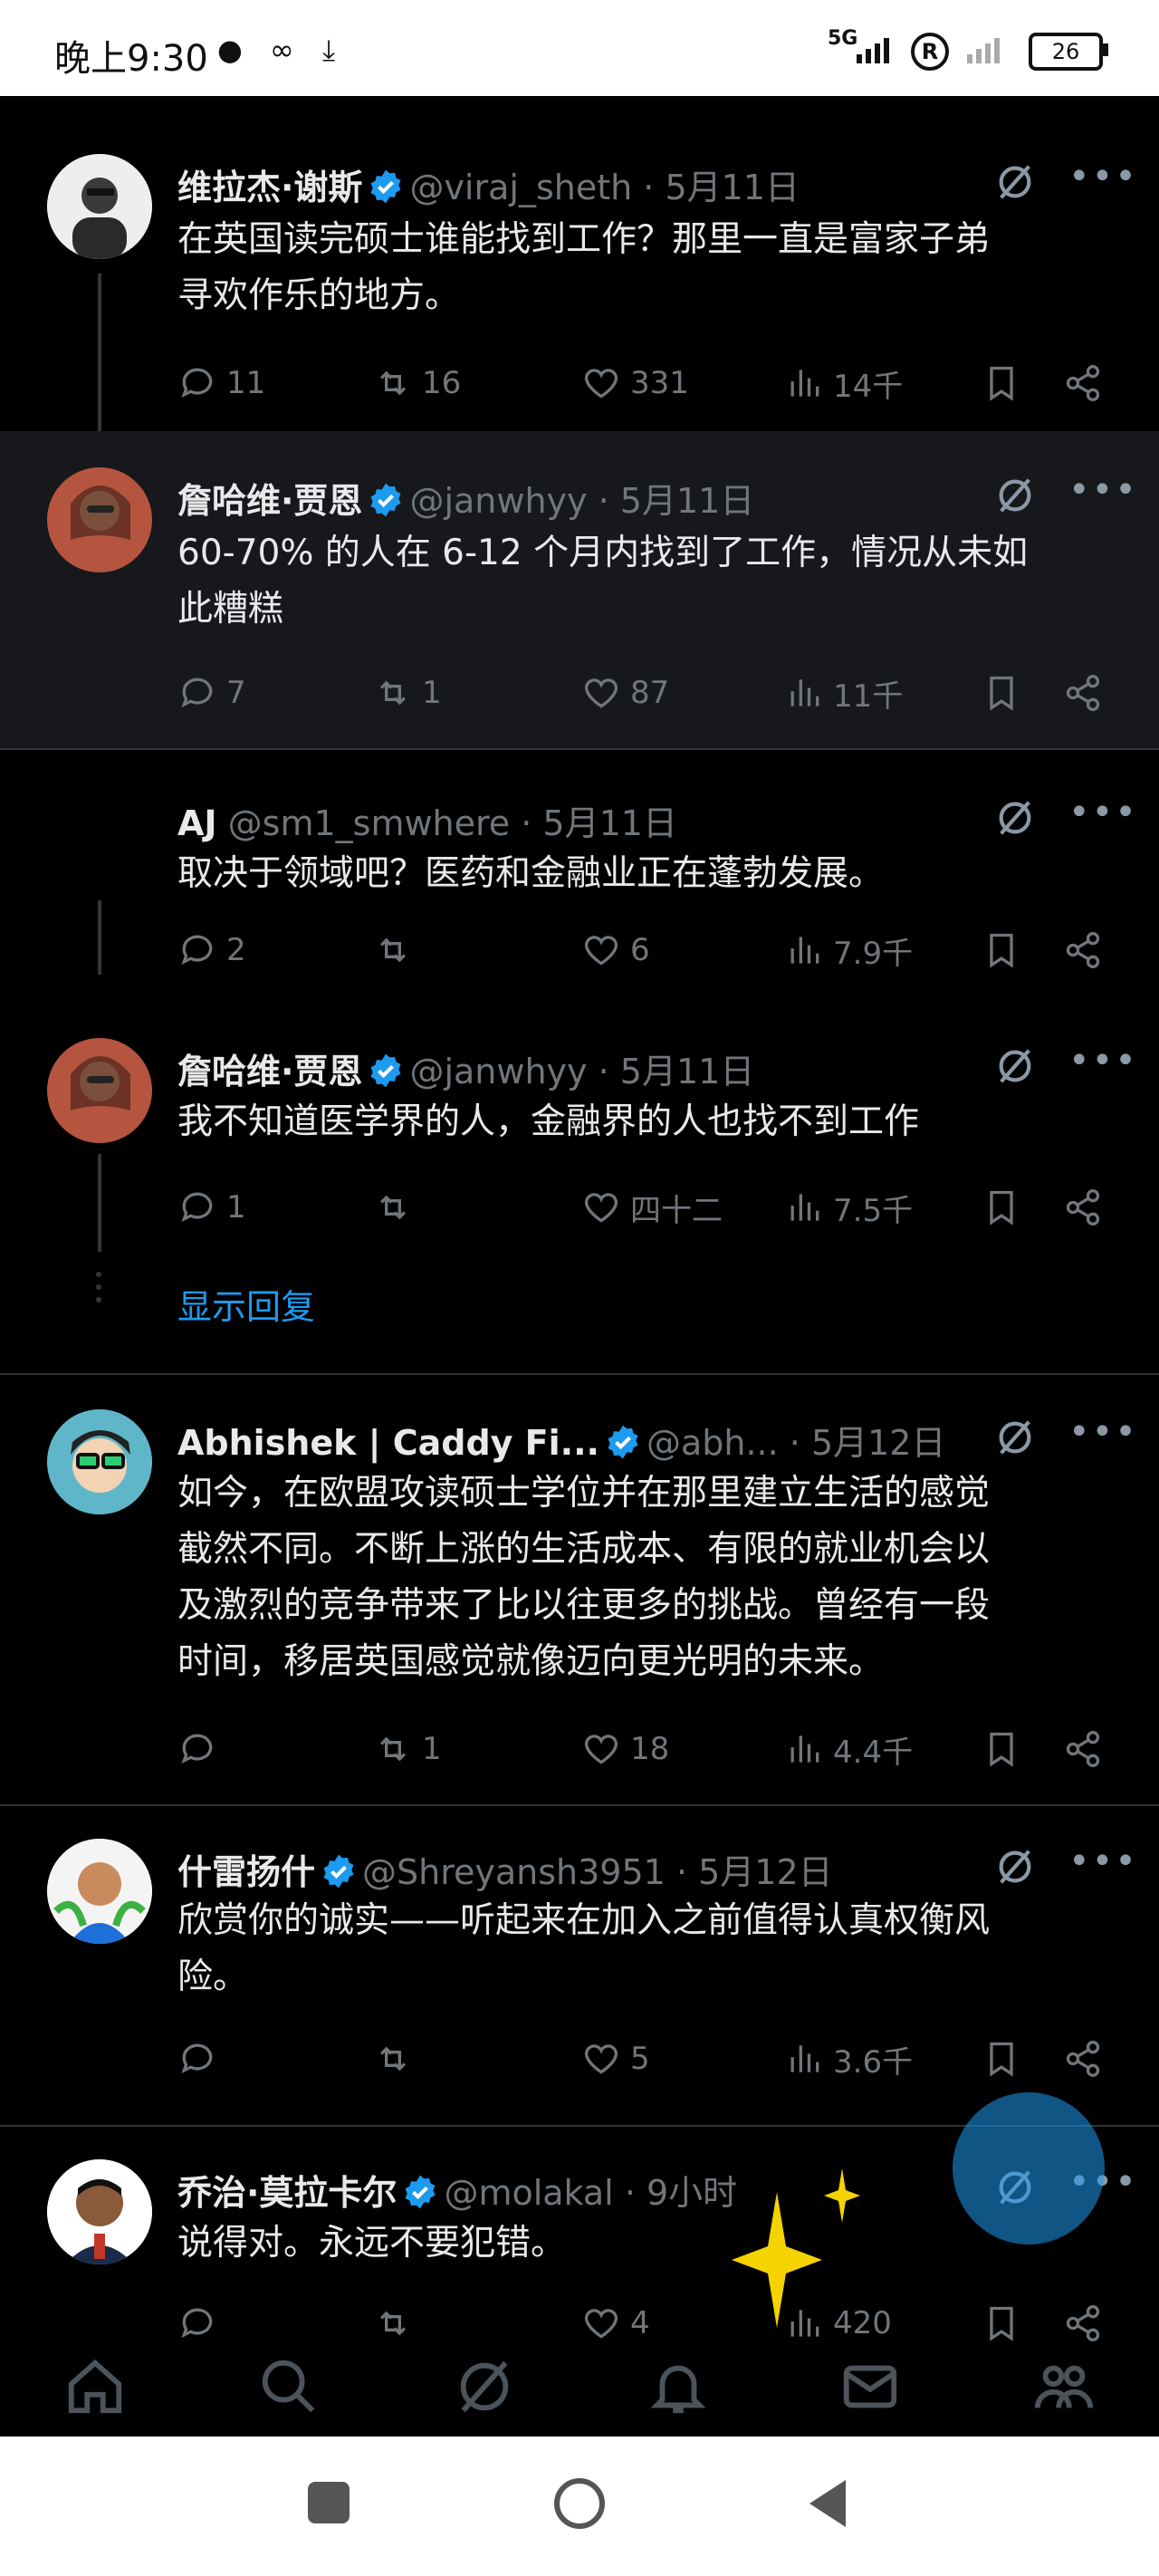 This screenshot has width=1159, height=2576. What do you see at coordinates (520, 187) in the screenshot?
I see `author-handle: @viraj_sheth` at bounding box center [520, 187].